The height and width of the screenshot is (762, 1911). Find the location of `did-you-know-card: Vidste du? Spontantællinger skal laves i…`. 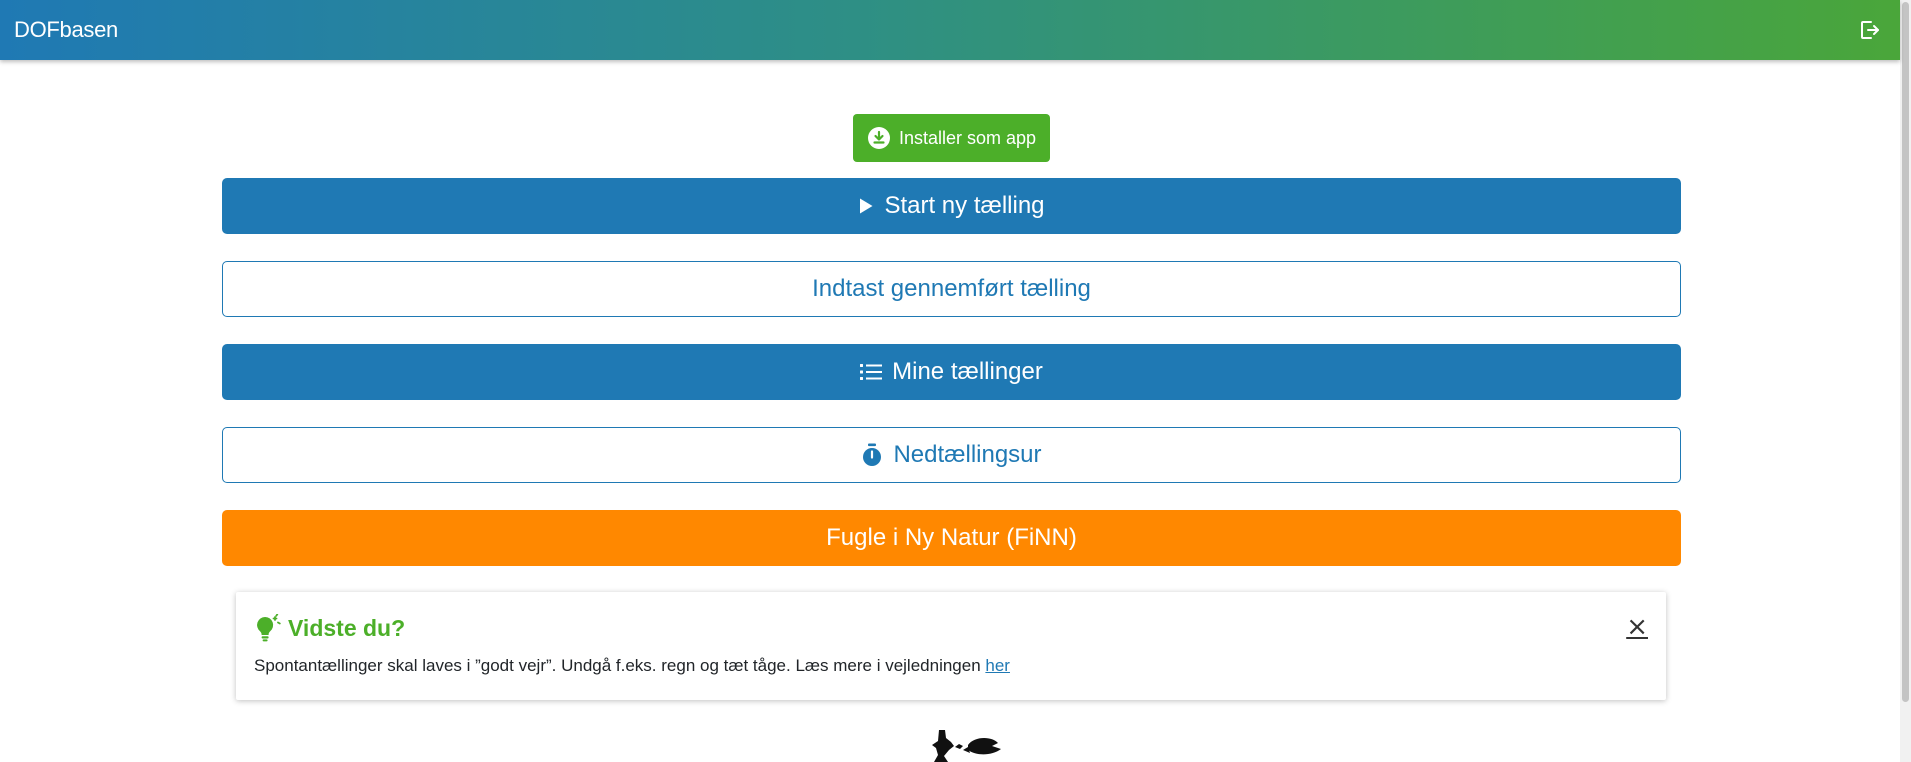

did-you-know-card: Vidste du? Spontantællinger skal laves i… is located at coordinates (951, 646).